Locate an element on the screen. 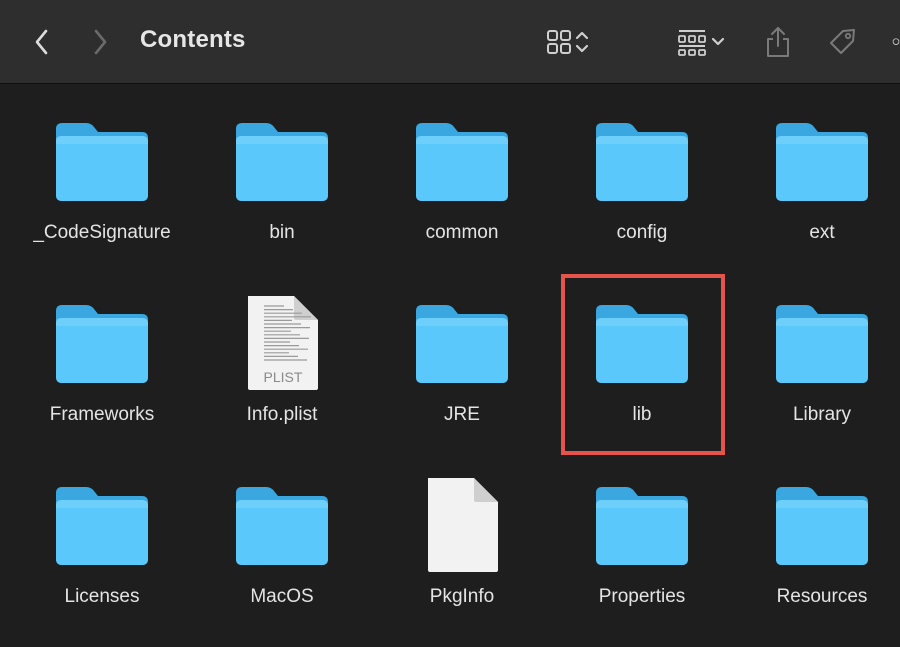  file-item-library: Library is located at coordinates (816, 351).